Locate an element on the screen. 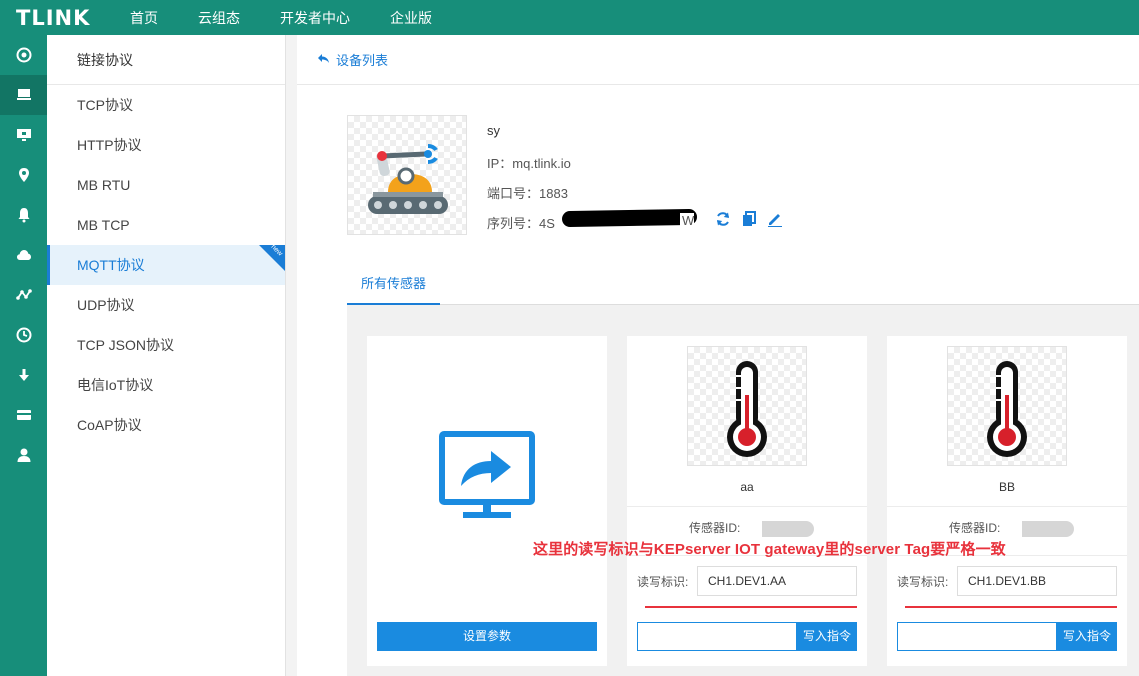 The width and height of the screenshot is (1139, 676). rw-tag-field: CH1.DEV1.AA is located at coordinates (777, 581).